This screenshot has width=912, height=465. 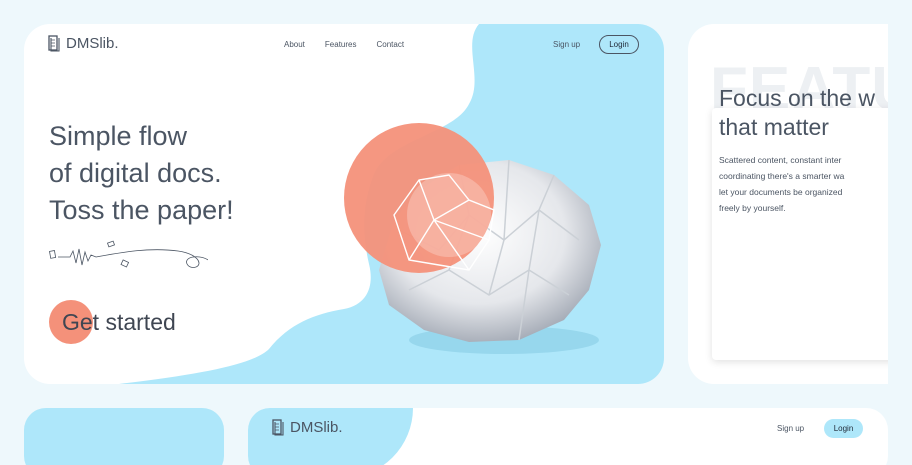 I want to click on logo: DMSlib., so click(x=83, y=43).